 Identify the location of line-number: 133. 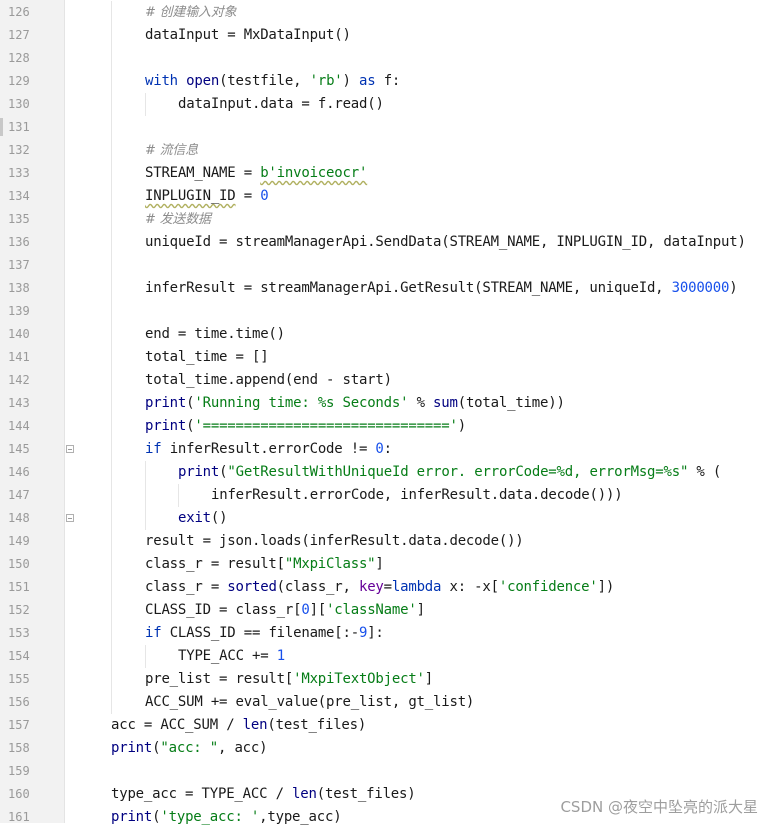
(28, 173).